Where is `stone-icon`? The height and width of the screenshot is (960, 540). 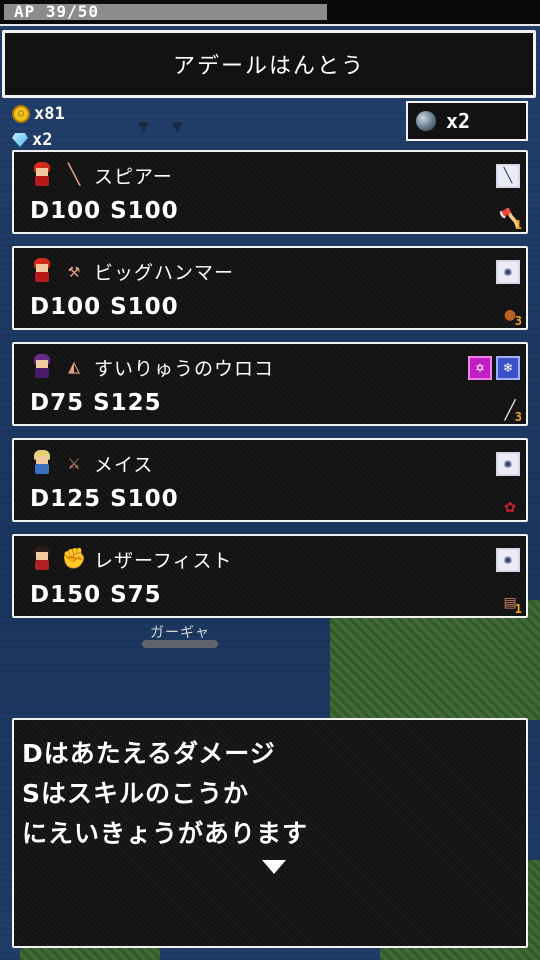
stone-icon is located at coordinates (426, 121).